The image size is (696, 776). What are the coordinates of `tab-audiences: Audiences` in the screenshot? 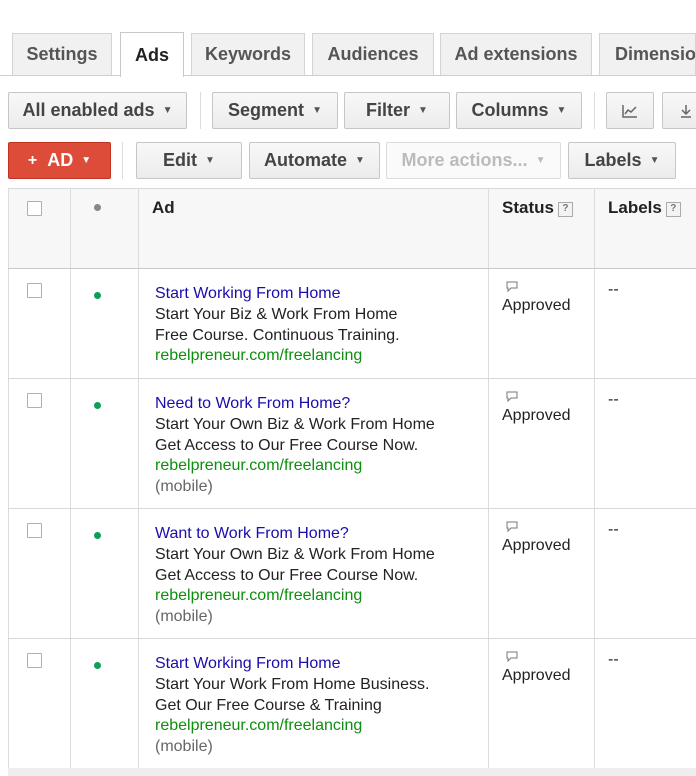 It's located at (373, 54).